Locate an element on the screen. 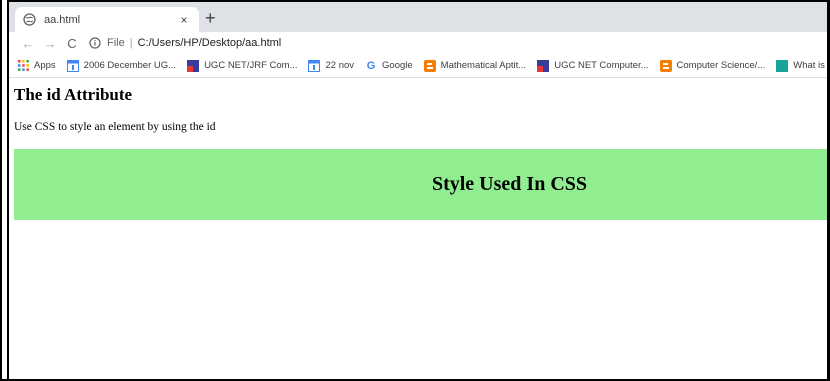 The image size is (830, 381). bookmark-label: 22 nov is located at coordinates (340, 65).